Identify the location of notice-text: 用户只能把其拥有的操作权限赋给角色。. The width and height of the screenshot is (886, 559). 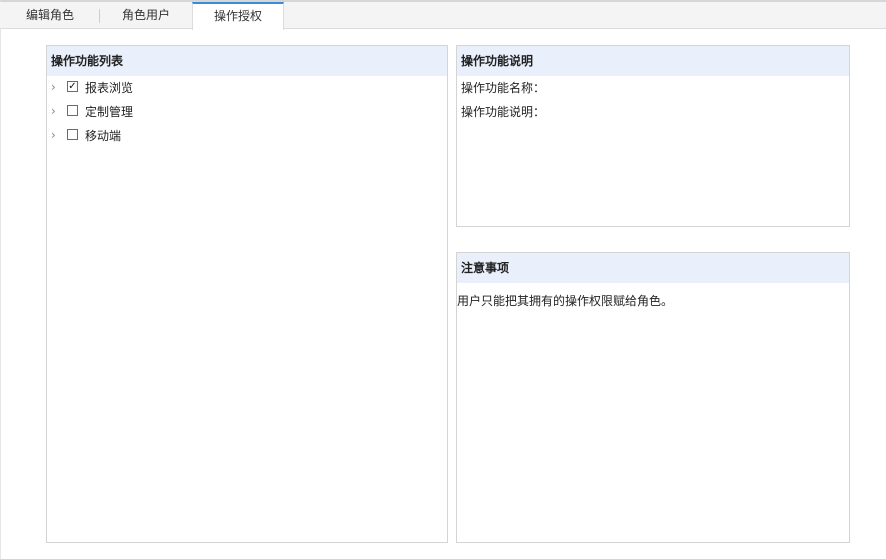
(565, 301).